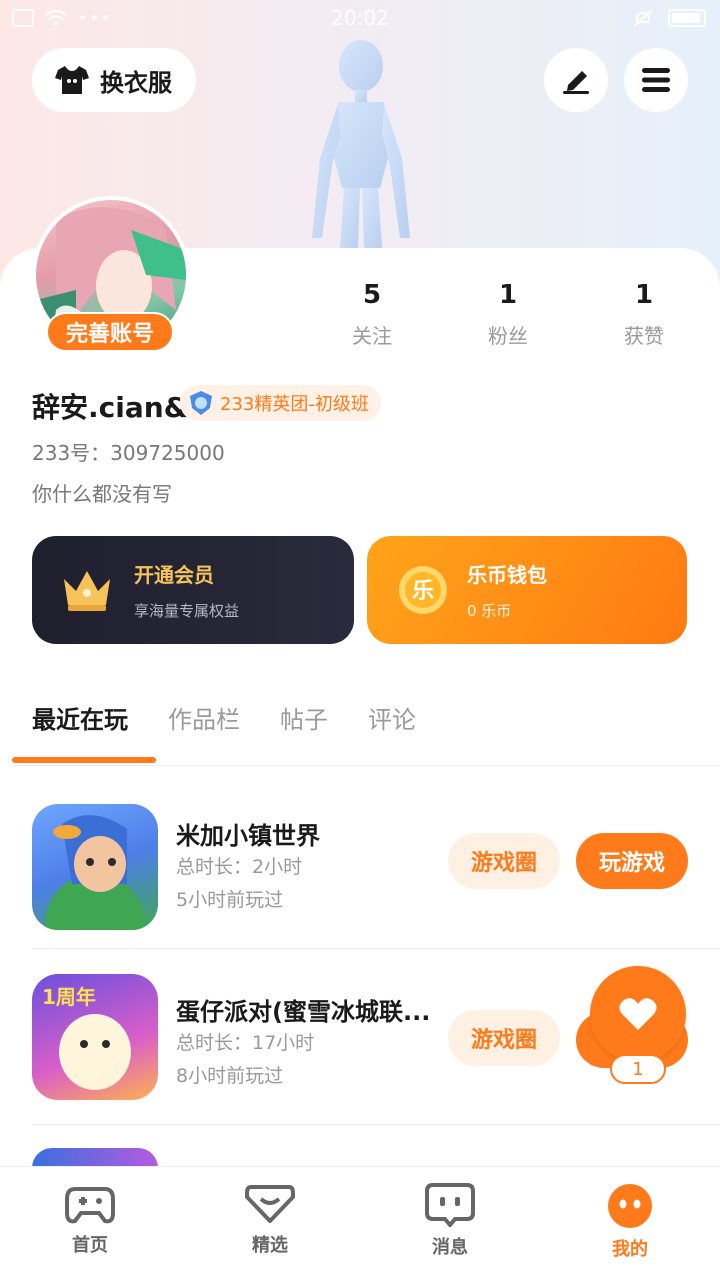  Describe the element at coordinates (102, 494) in the screenshot. I see `user-bio: 你什么都没有写` at that location.